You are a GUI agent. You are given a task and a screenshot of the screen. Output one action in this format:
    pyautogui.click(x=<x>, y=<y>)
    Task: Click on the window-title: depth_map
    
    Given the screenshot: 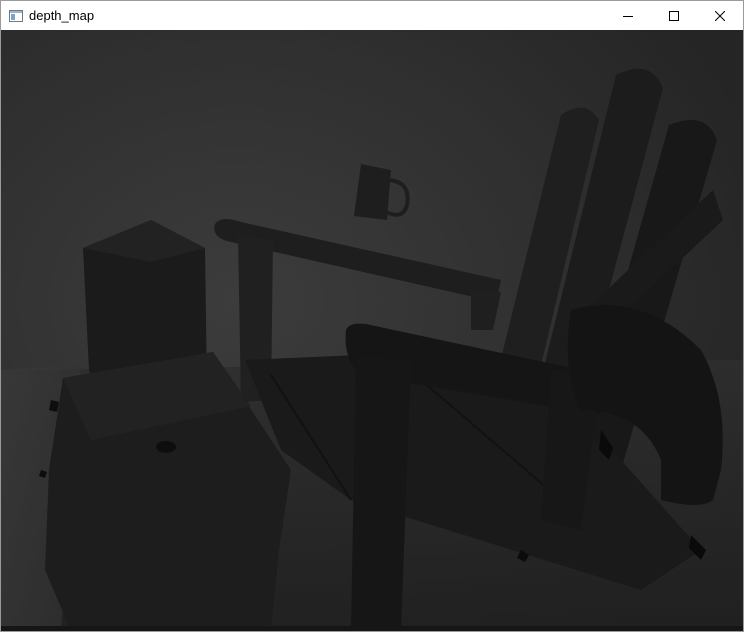 What is the action you would take?
    pyautogui.click(x=62, y=15)
    